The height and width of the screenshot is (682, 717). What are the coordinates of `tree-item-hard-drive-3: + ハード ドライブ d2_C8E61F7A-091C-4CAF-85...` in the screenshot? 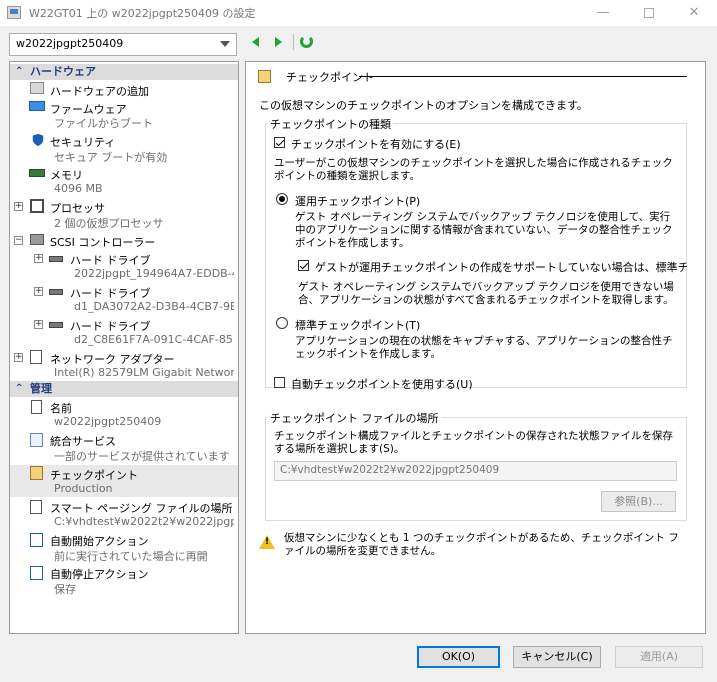 It's located at (124, 332).